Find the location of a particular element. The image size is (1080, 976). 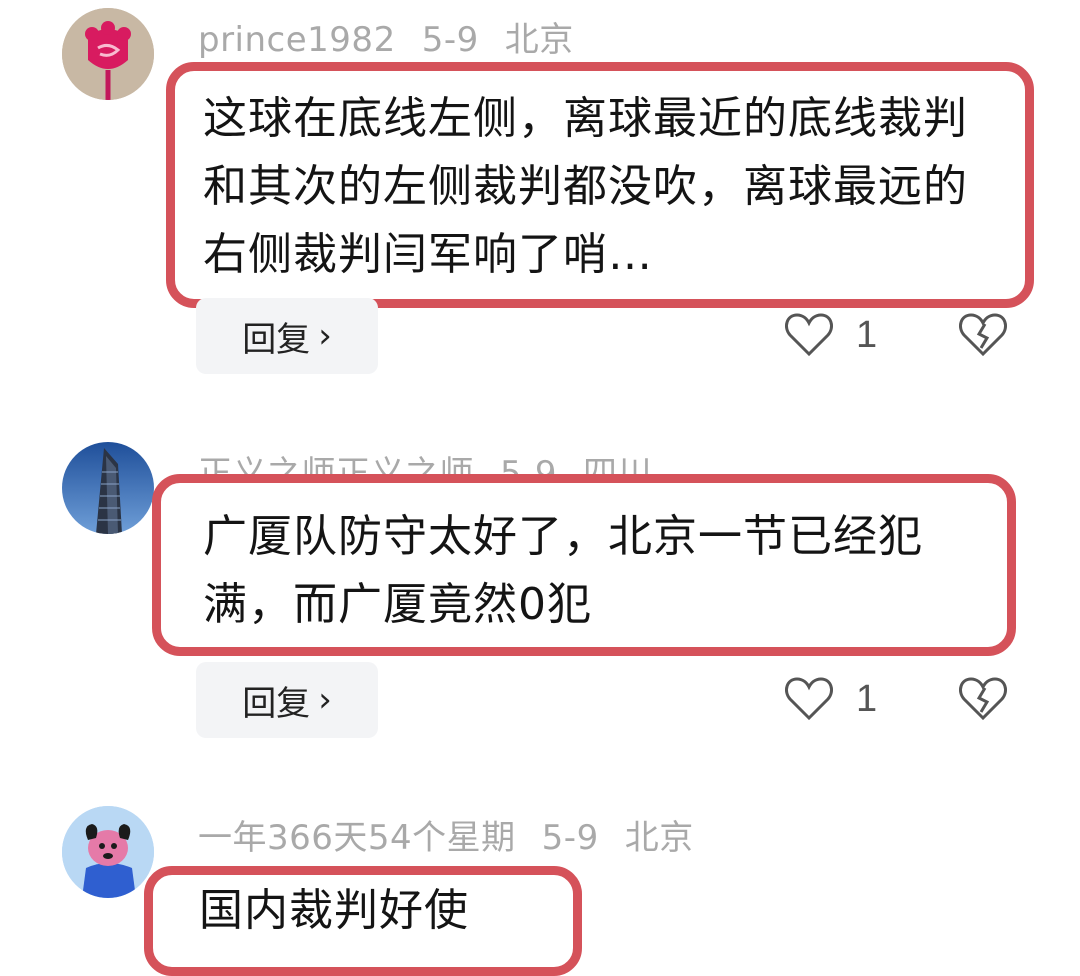

cartoon-dog-avatar-icon is located at coordinates (108, 852).